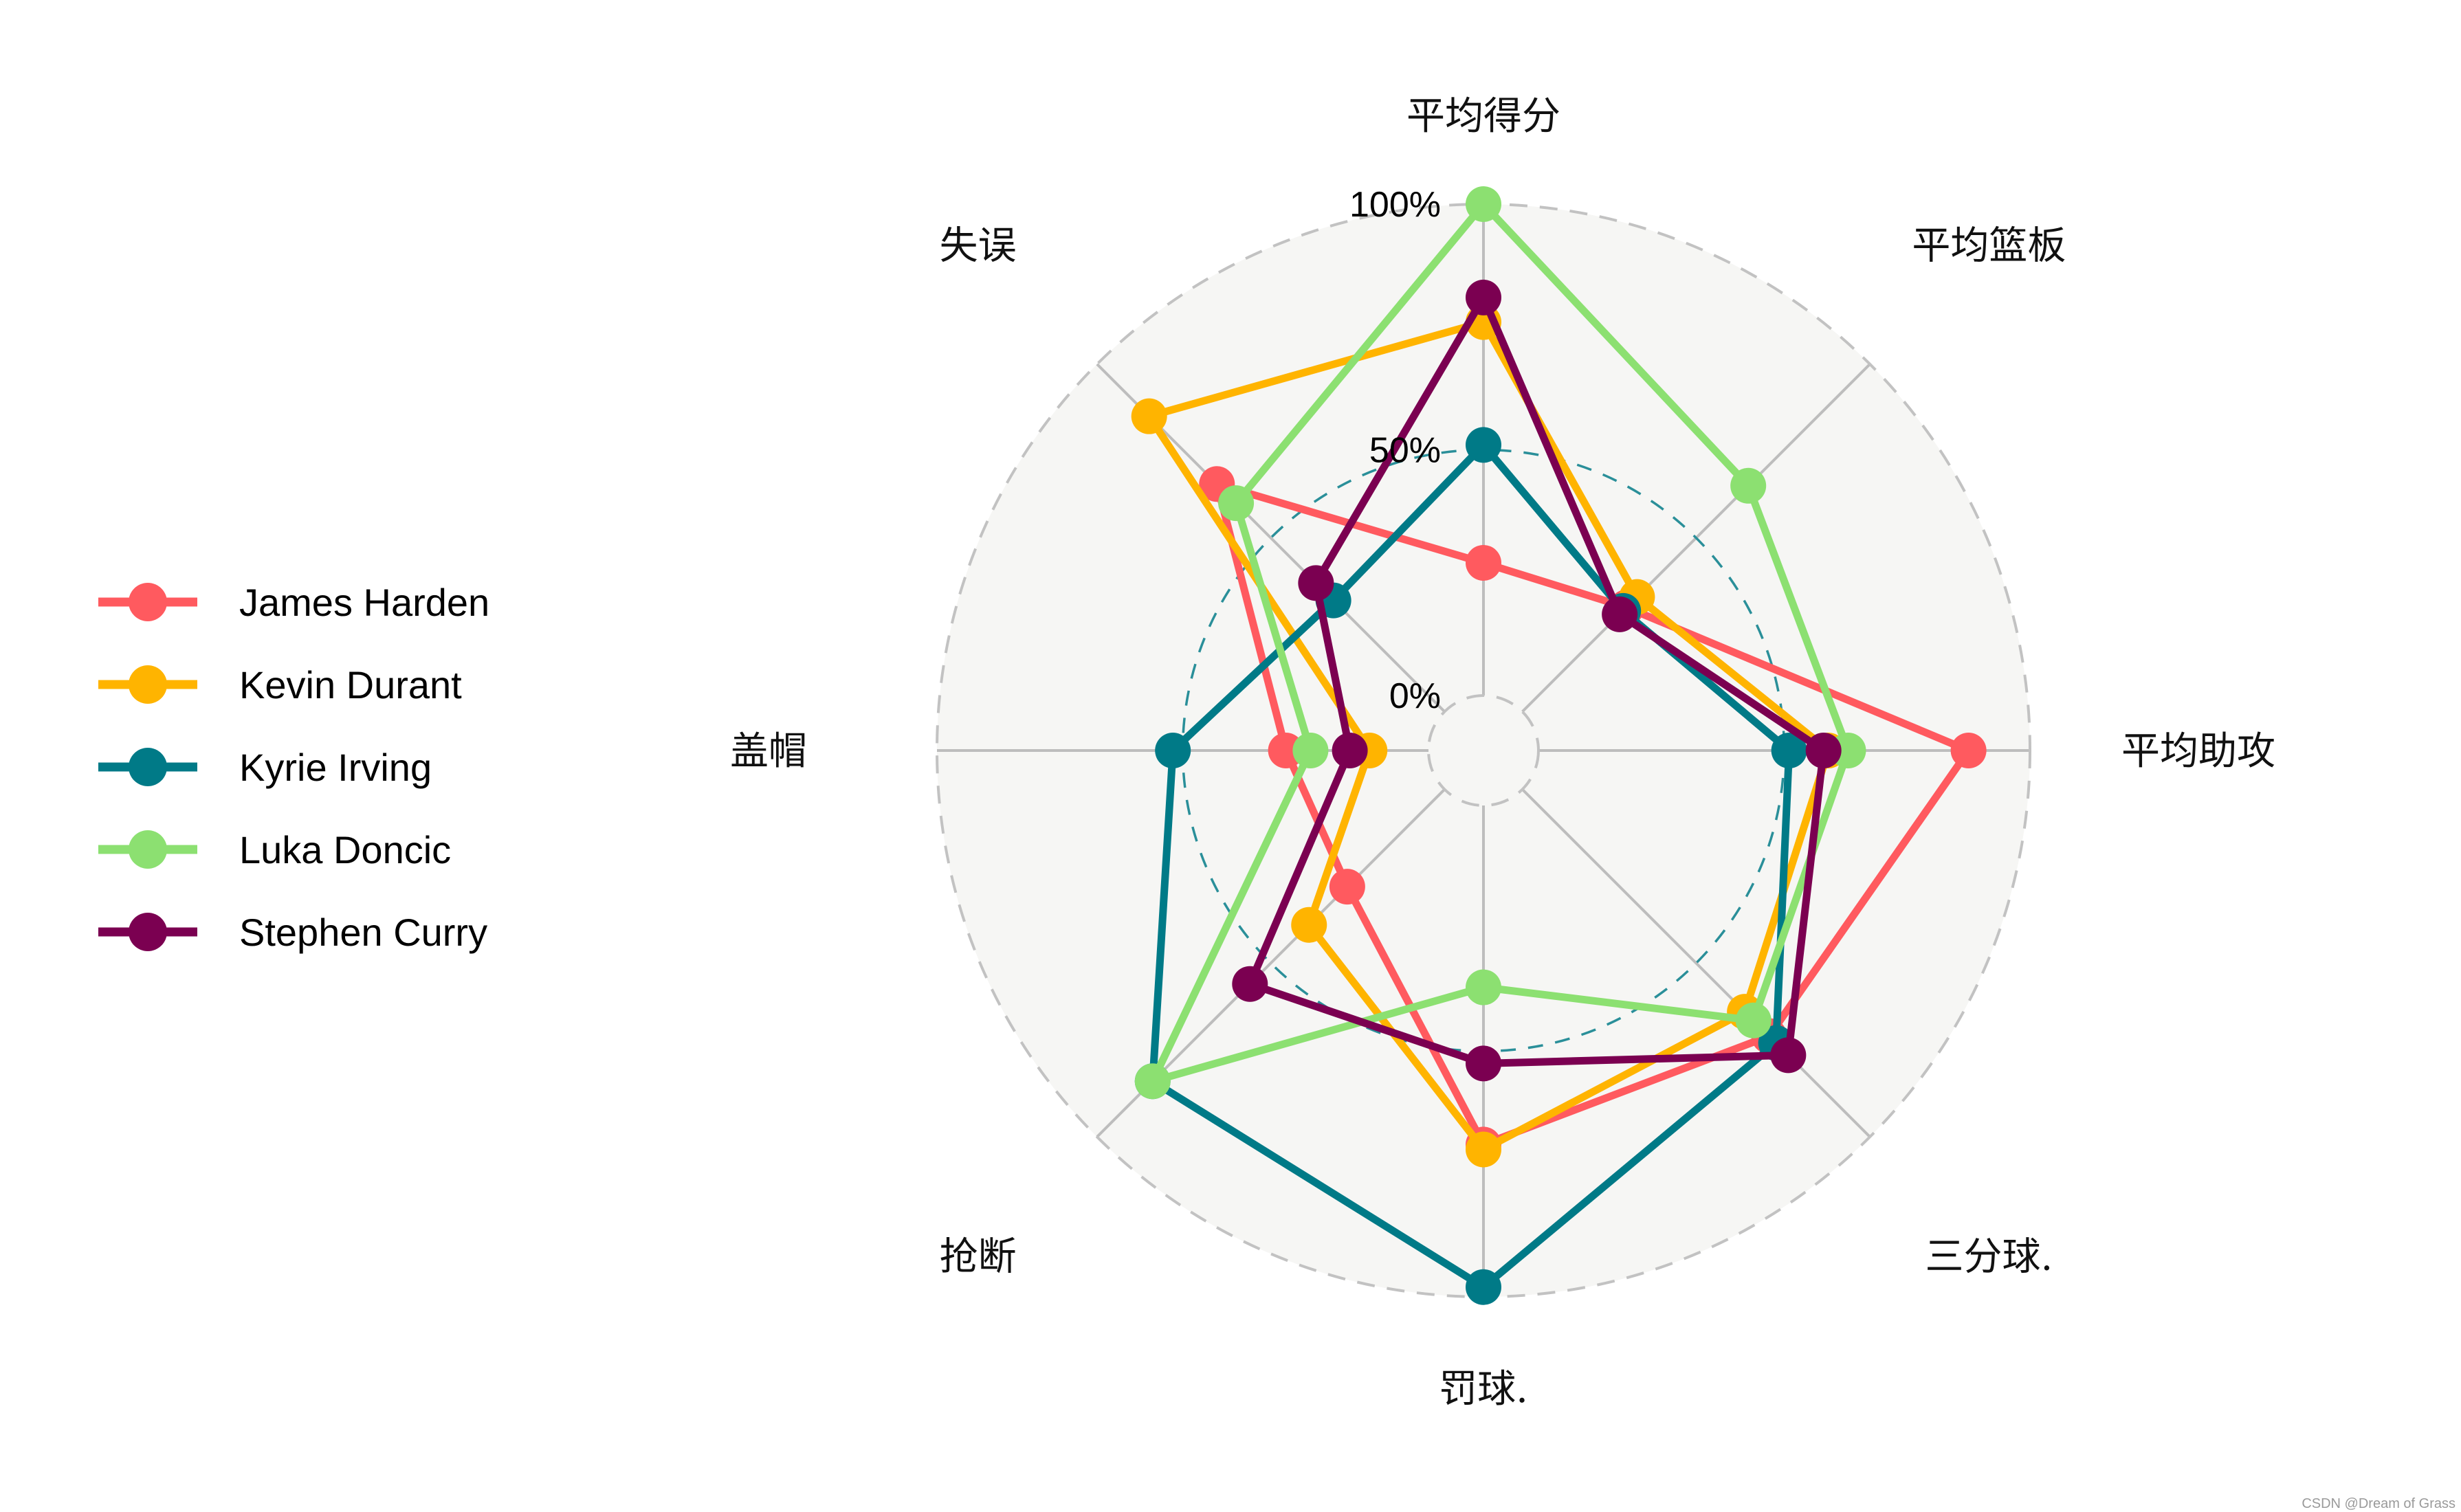  I want to click on tick-label-0: 0%, so click(1415, 696).